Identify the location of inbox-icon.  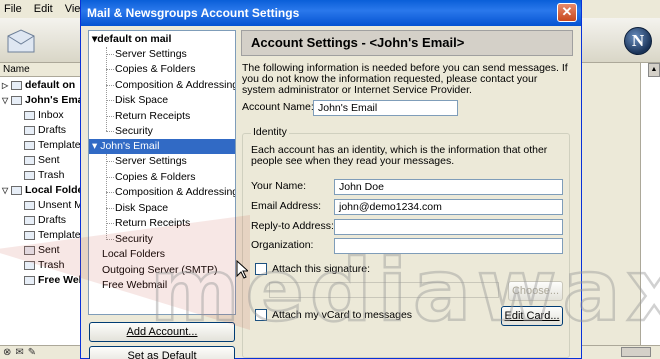
(29, 115).